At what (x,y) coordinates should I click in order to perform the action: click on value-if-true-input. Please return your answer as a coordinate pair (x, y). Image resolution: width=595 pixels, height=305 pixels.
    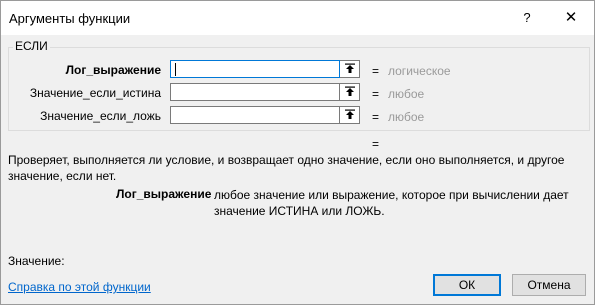
    Looking at the image, I should click on (255, 92).